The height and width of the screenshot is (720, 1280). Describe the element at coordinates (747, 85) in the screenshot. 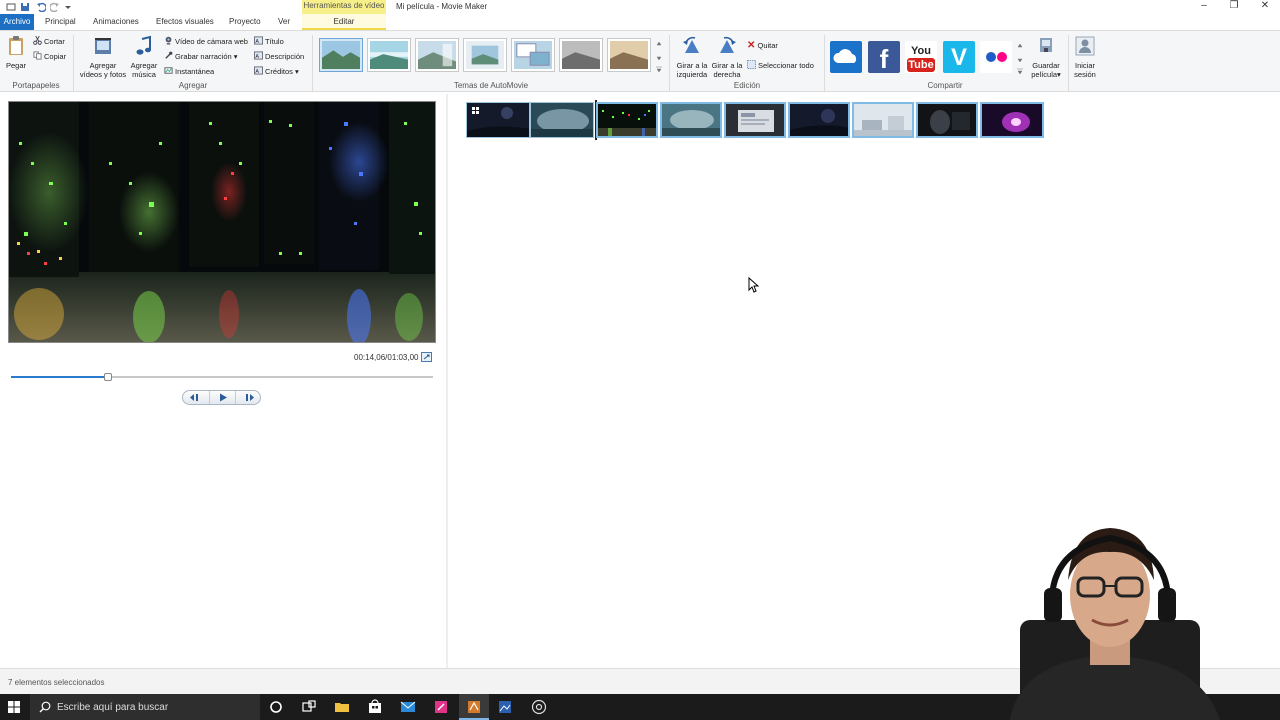

I see `group-label-edicion: Edición` at that location.